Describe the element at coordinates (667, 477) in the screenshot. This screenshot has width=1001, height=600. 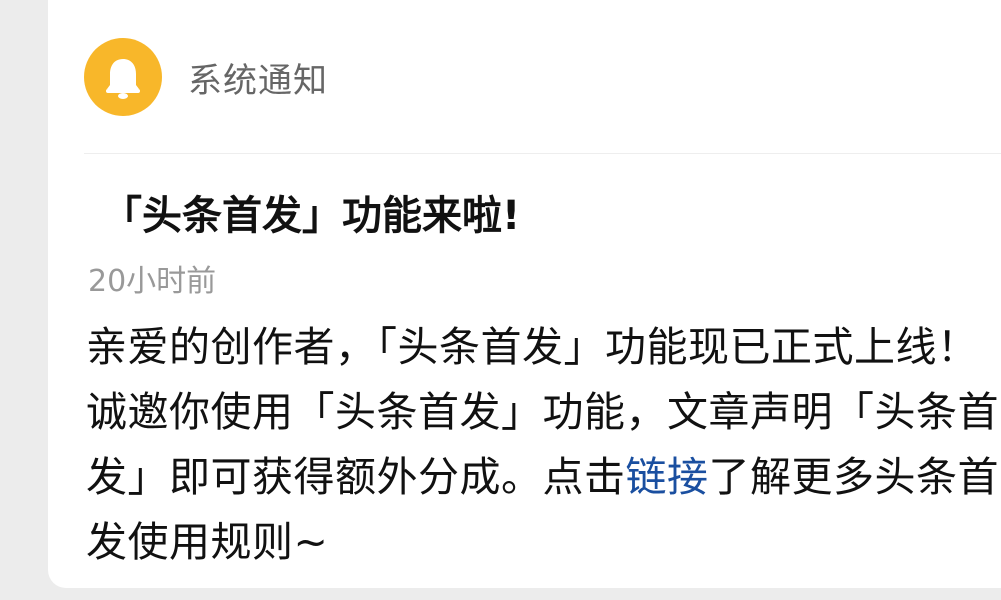
I see `rules-link: 链接` at that location.